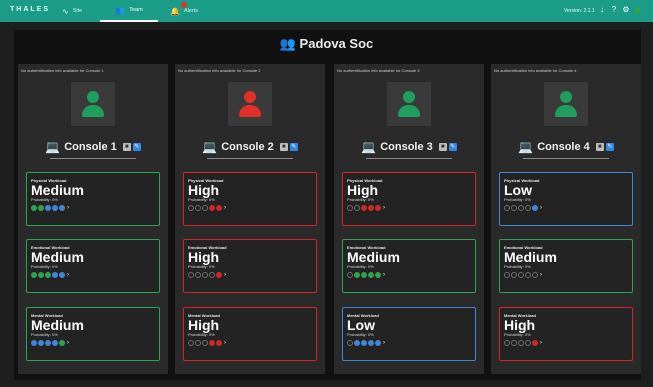  I want to click on brand-logo: THALES, so click(30, 9).